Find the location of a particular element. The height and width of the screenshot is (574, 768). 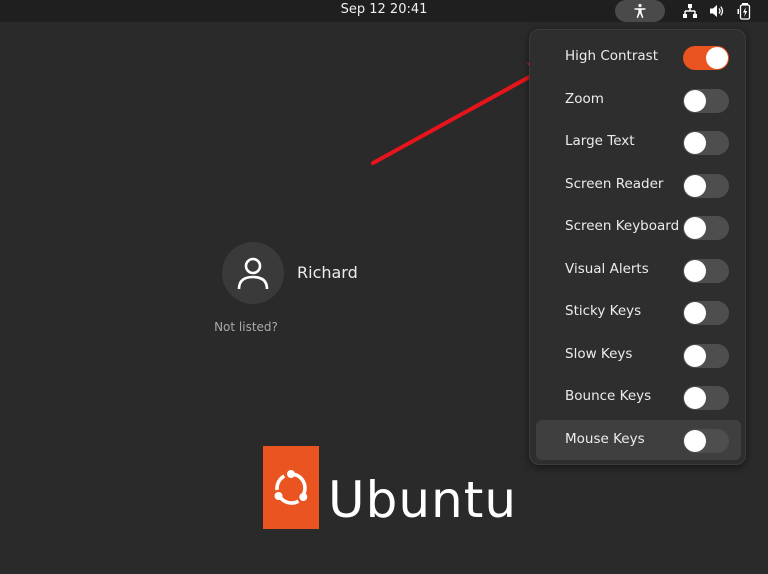

volume-status is located at coordinates (717, 11).